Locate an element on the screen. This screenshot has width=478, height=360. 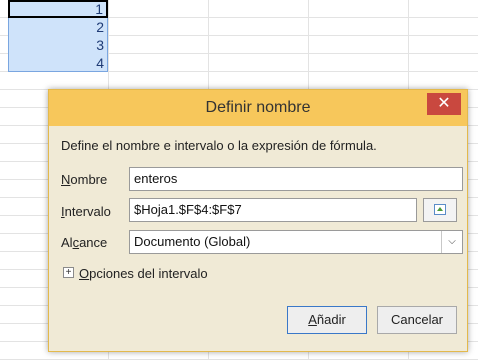
range-input: $Hoja1.$F$4:$F$7 is located at coordinates (273, 210).